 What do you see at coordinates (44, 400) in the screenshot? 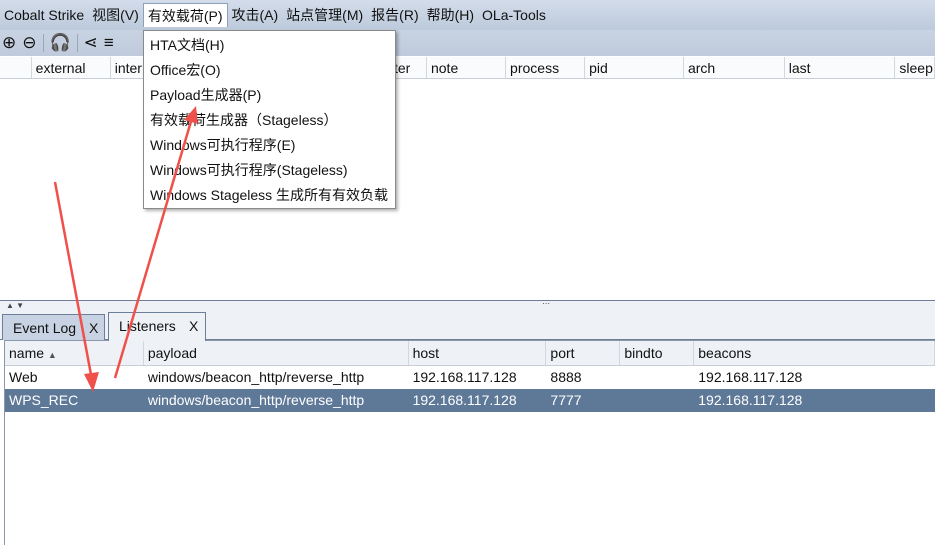
I see `cell-name: WPS_REC` at bounding box center [44, 400].